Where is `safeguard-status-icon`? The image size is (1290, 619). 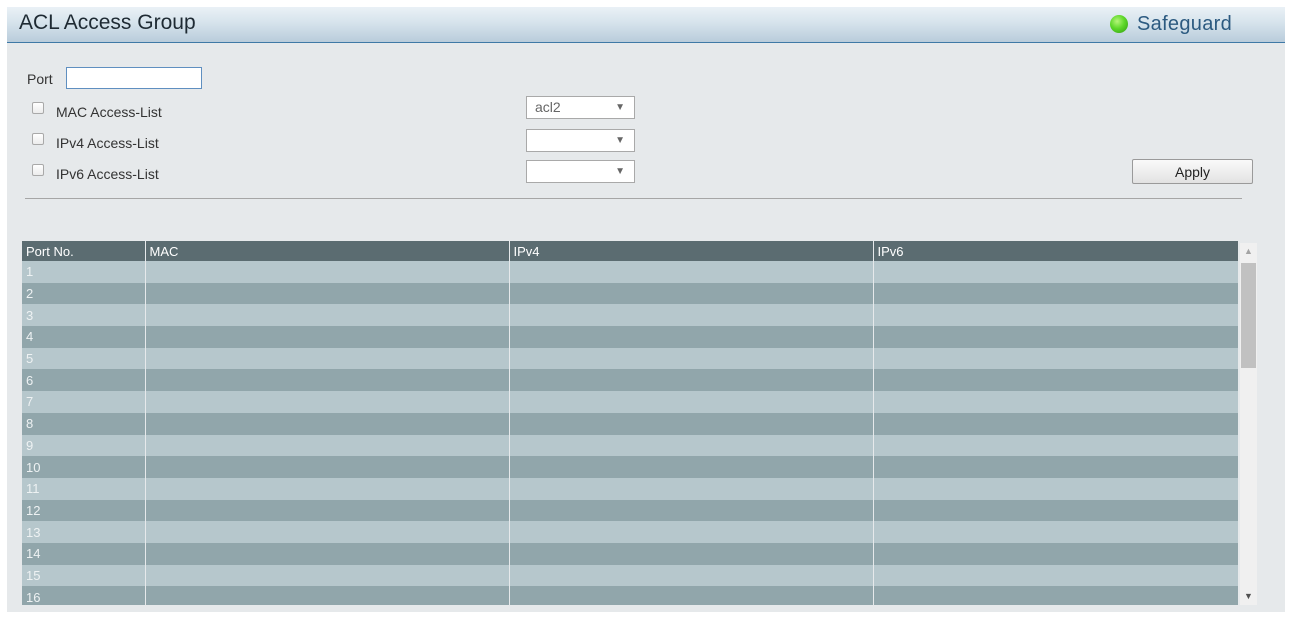 safeguard-status-icon is located at coordinates (1119, 24).